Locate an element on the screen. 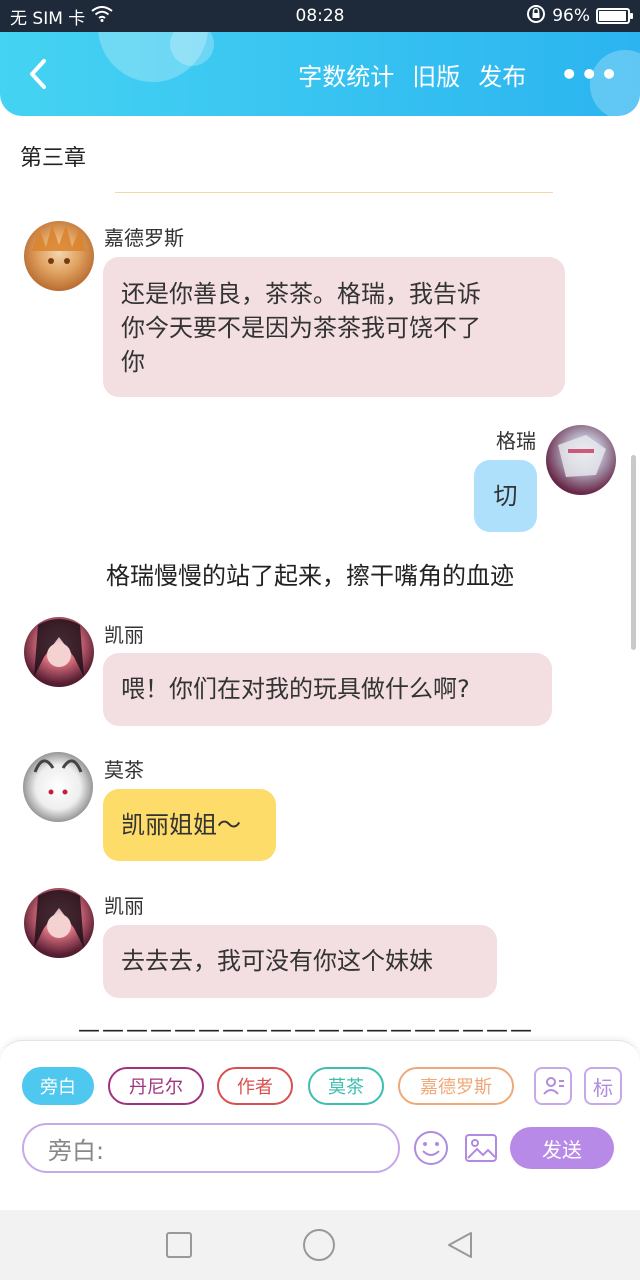  wifi-icon is located at coordinates (102, 16).